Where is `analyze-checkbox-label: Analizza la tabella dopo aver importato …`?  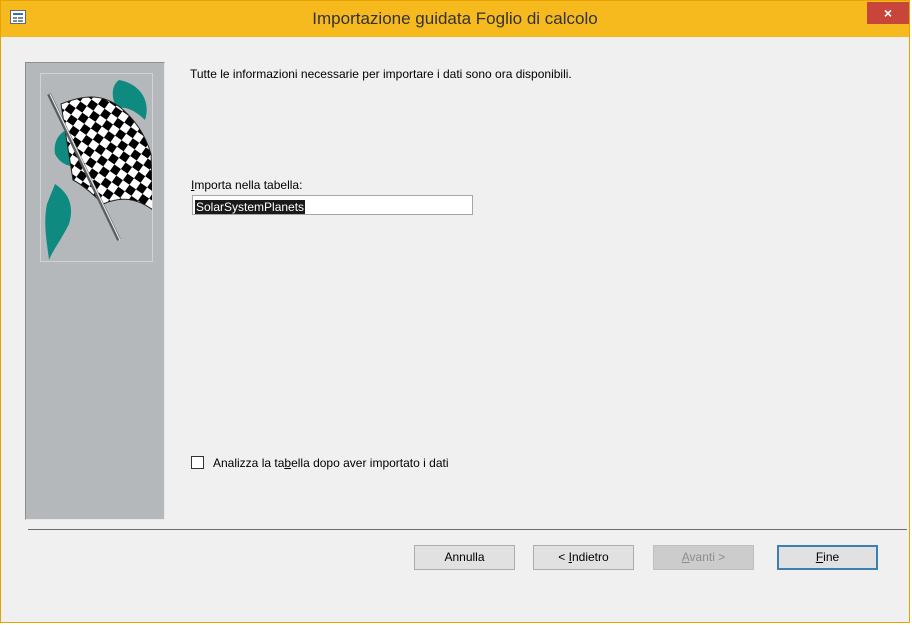
analyze-checkbox-label: Analizza la tabella dopo aver importato … is located at coordinates (331, 463).